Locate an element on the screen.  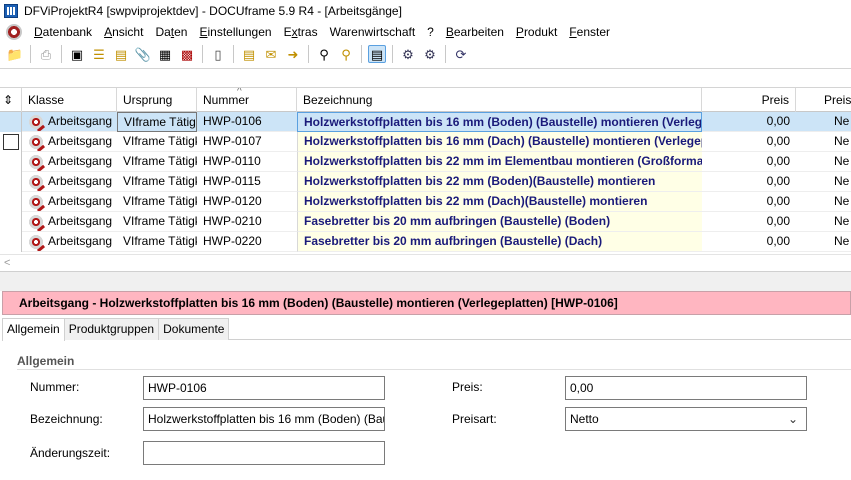
document-icon: ▤ is located at coordinates (121, 54).